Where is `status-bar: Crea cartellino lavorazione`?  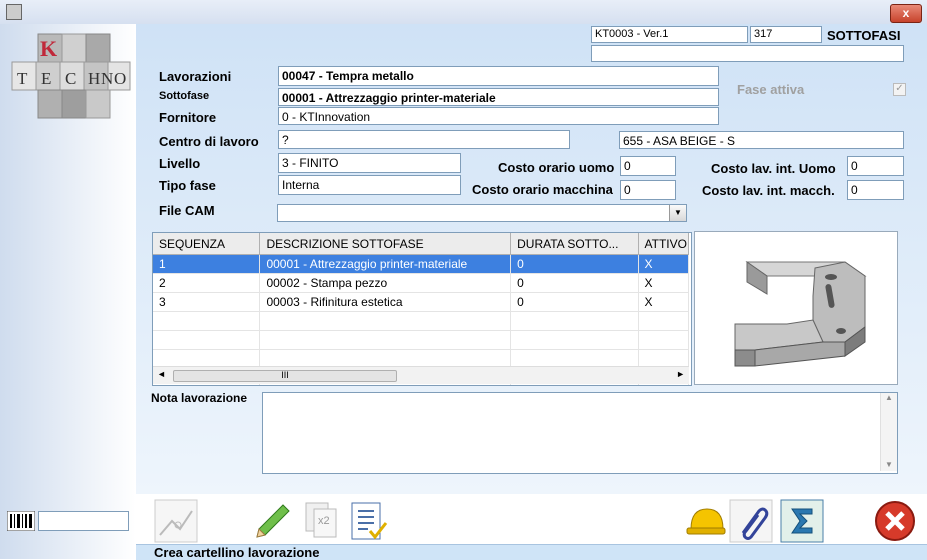
status-bar: Crea cartellino lavorazione is located at coordinates (531, 552).